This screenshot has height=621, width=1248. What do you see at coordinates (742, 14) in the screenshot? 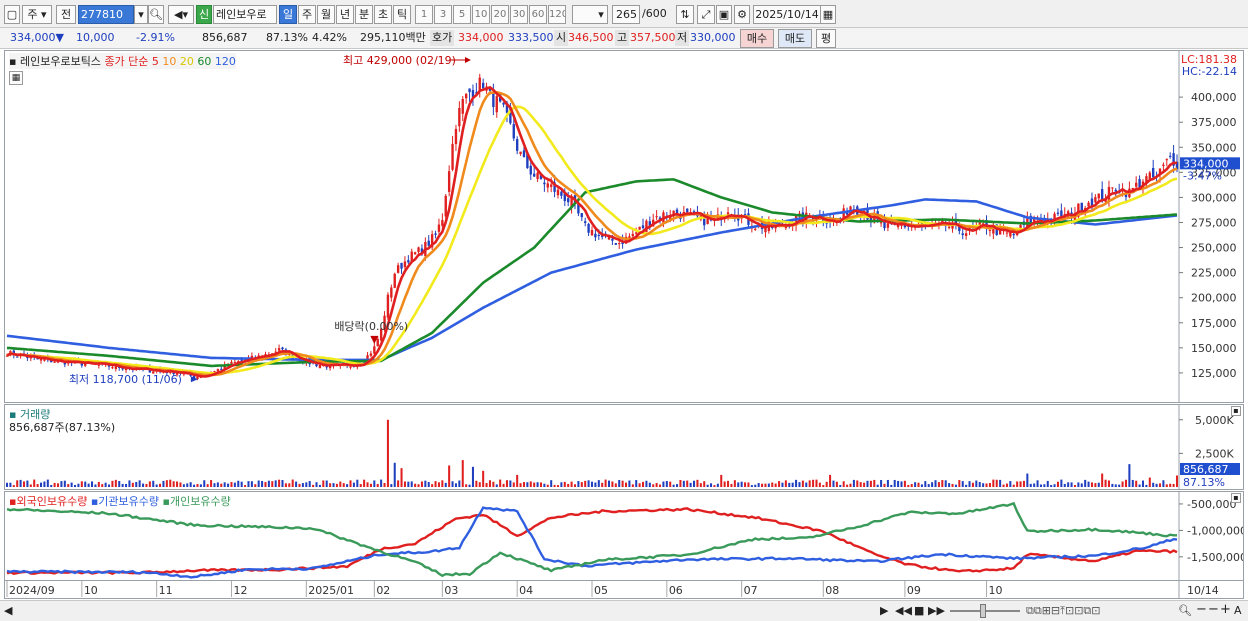
I see `settings-icon: ⚙` at bounding box center [742, 14].